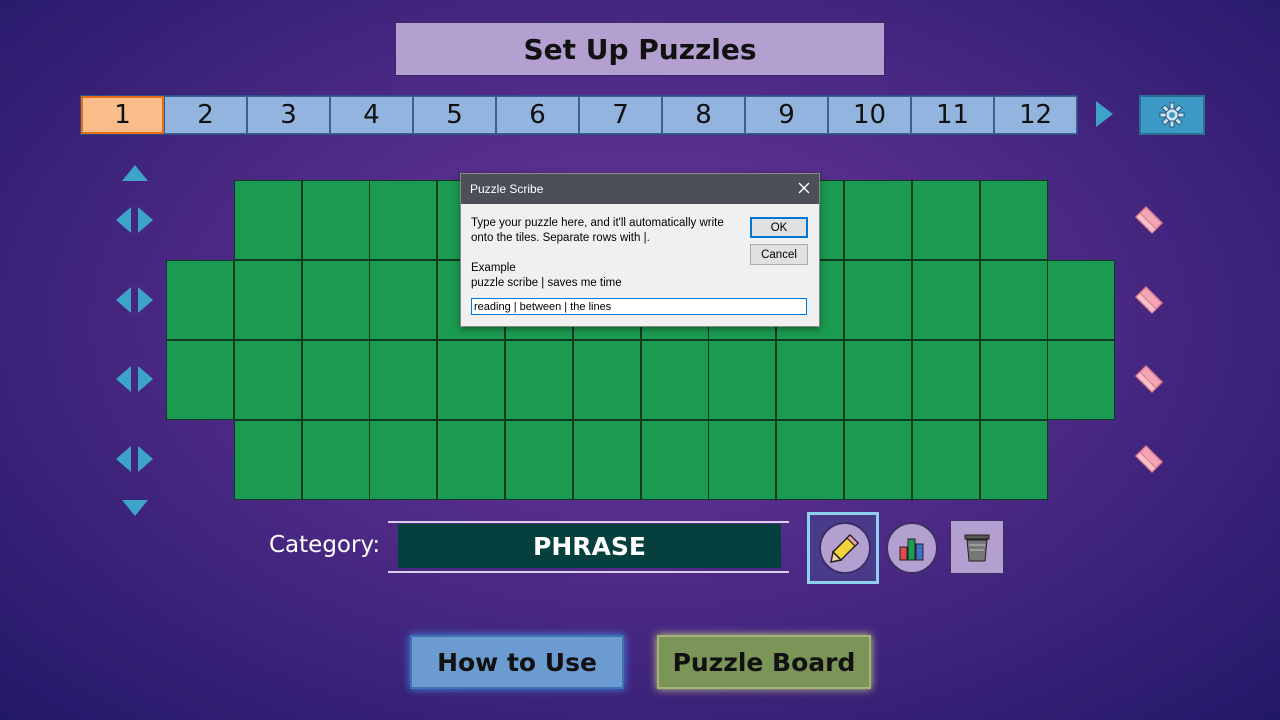 The height and width of the screenshot is (720, 1280). What do you see at coordinates (620, 115) in the screenshot?
I see `puzzle-tab-7: 7` at bounding box center [620, 115].